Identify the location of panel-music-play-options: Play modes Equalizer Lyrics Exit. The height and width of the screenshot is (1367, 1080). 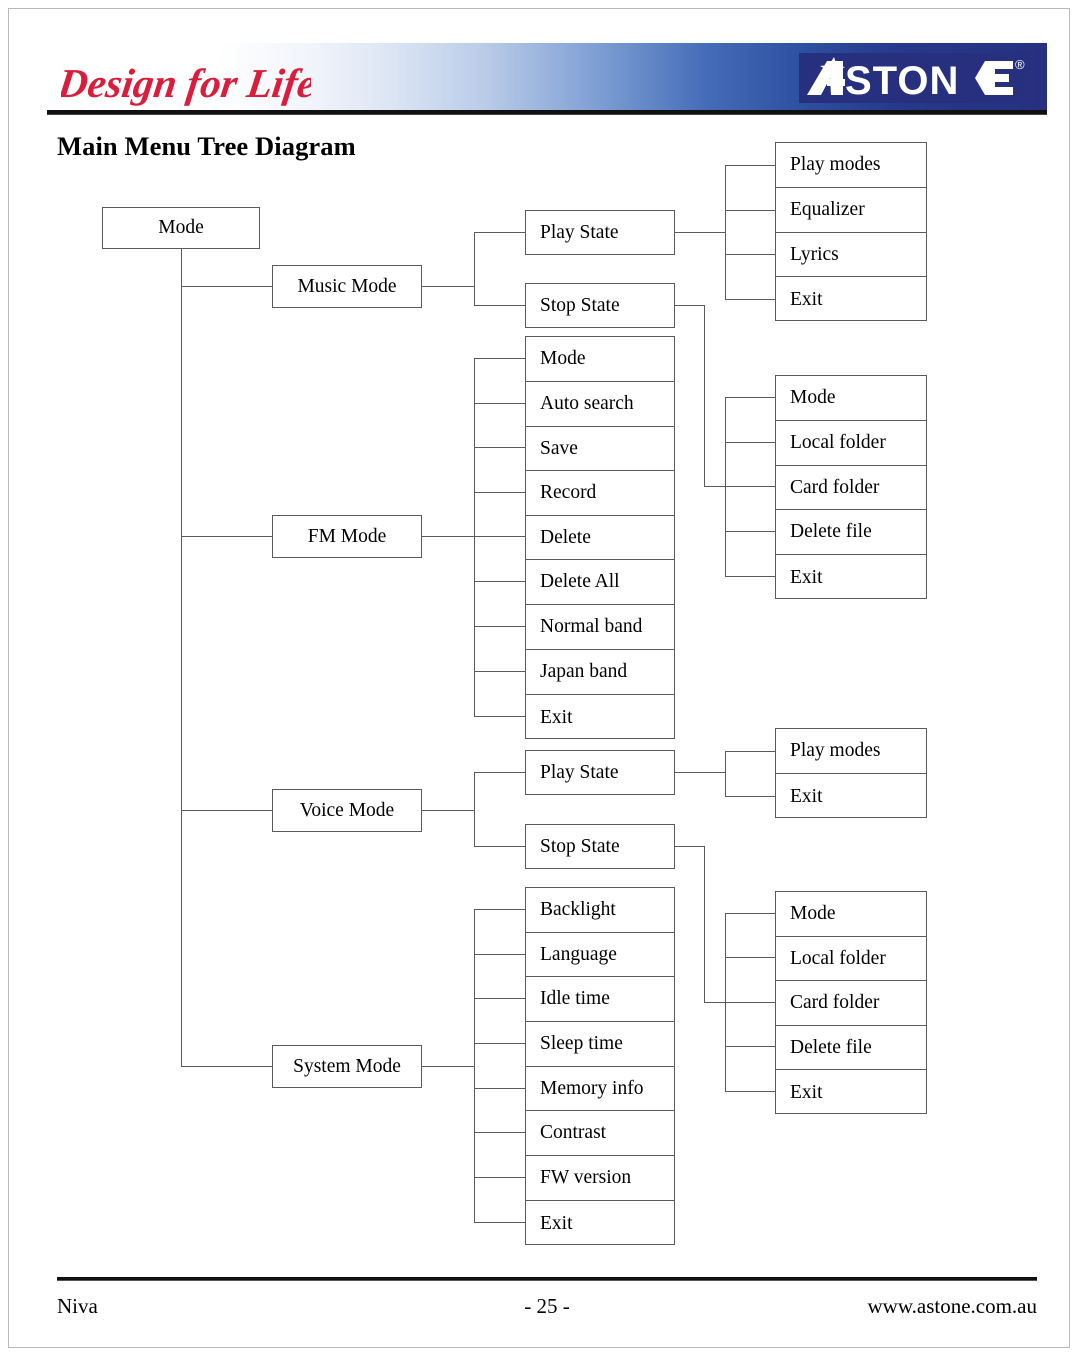
(851, 231).